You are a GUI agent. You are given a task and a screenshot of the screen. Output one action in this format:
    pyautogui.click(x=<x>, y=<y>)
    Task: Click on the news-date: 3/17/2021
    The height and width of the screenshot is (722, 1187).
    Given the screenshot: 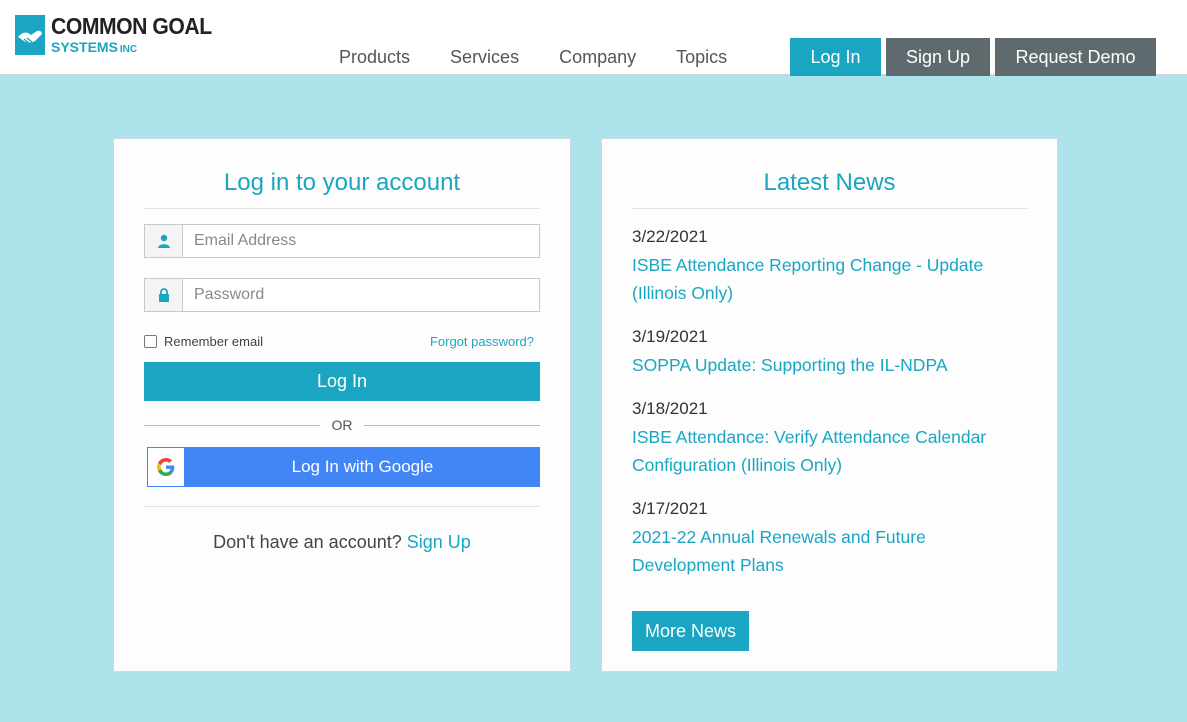 What is the action you would take?
    pyautogui.click(x=670, y=508)
    